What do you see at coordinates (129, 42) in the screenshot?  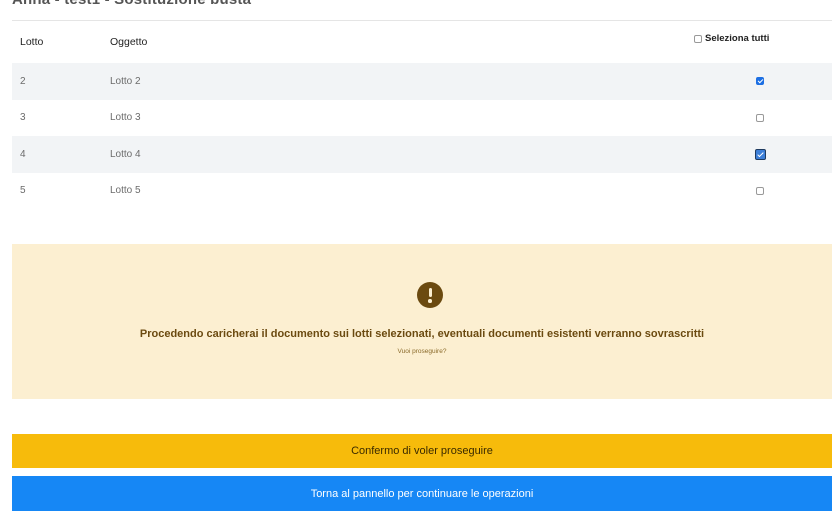 I see `column-header-oggetto: Oggetto` at bounding box center [129, 42].